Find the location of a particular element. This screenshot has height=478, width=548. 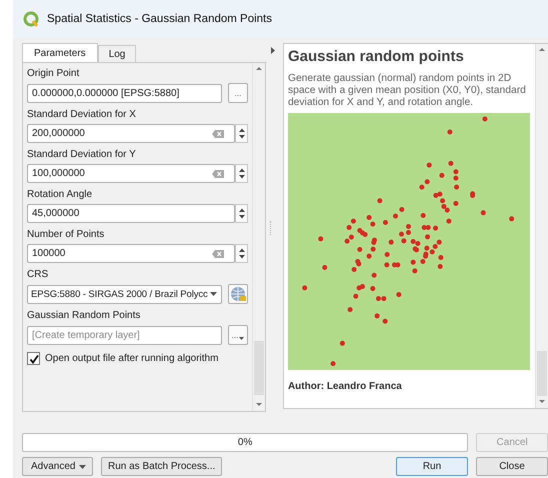

window-title: Spatial Statistics - Gaussian Random Points is located at coordinates (159, 19).